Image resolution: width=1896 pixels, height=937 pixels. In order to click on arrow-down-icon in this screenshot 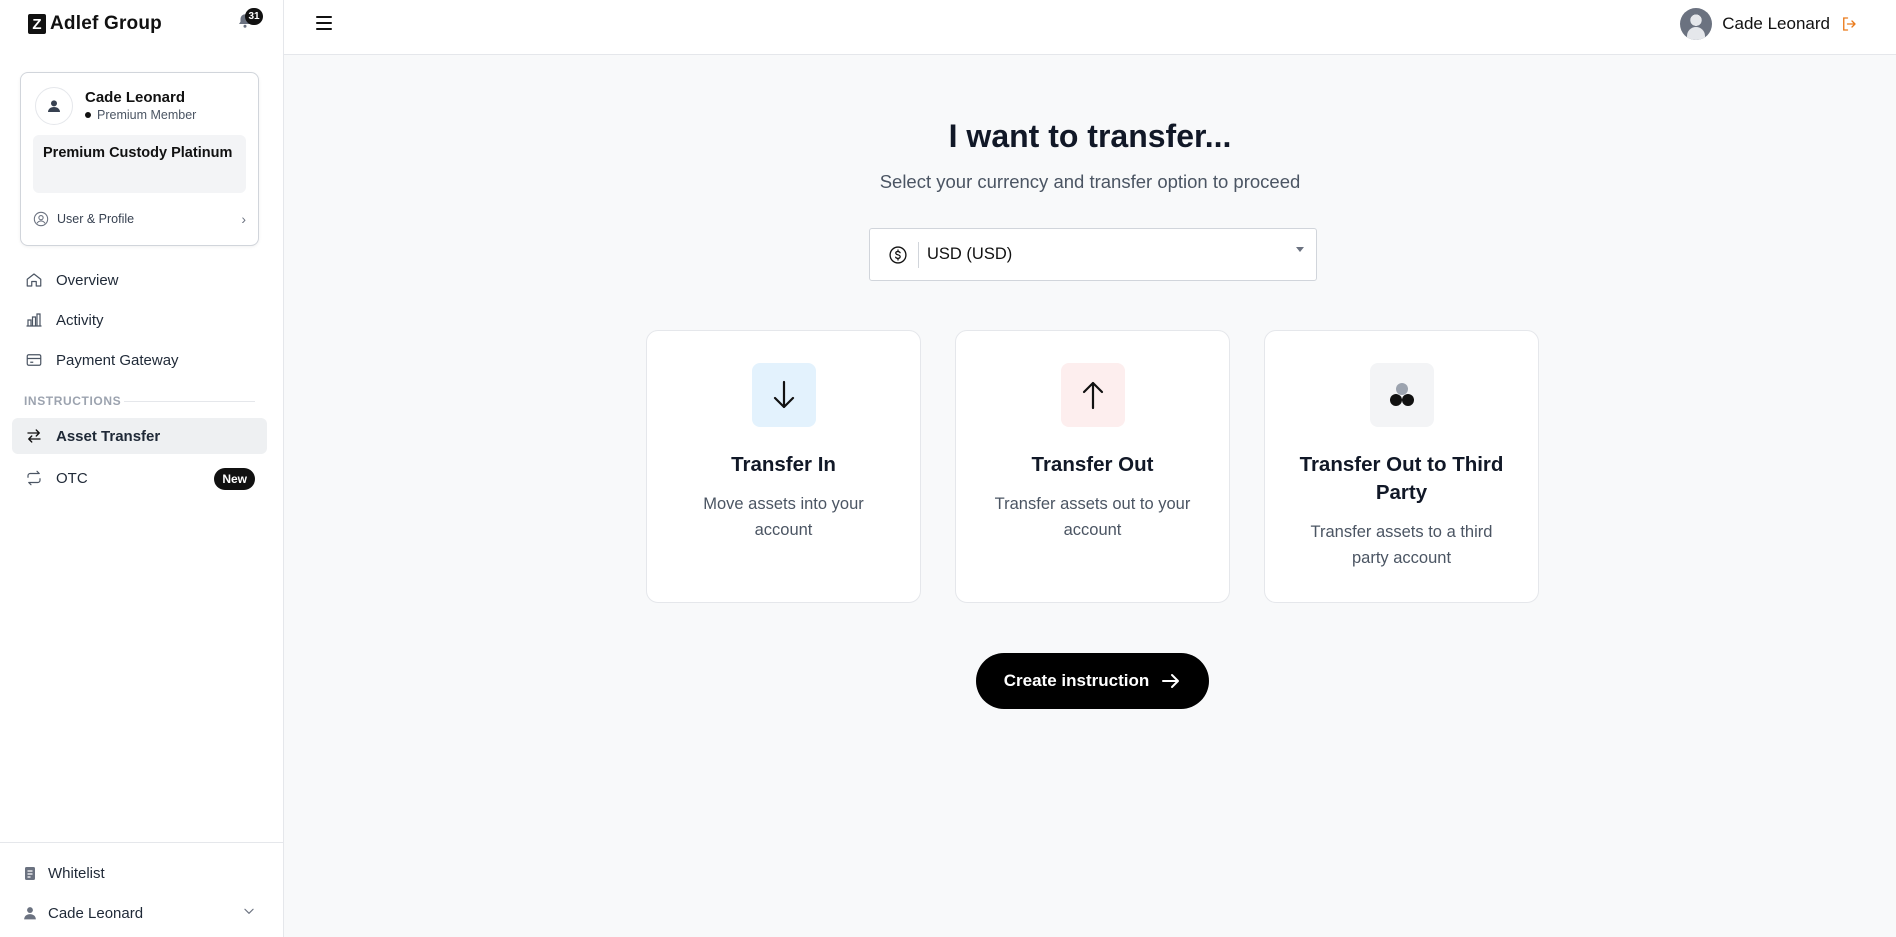, I will do `click(784, 394)`.